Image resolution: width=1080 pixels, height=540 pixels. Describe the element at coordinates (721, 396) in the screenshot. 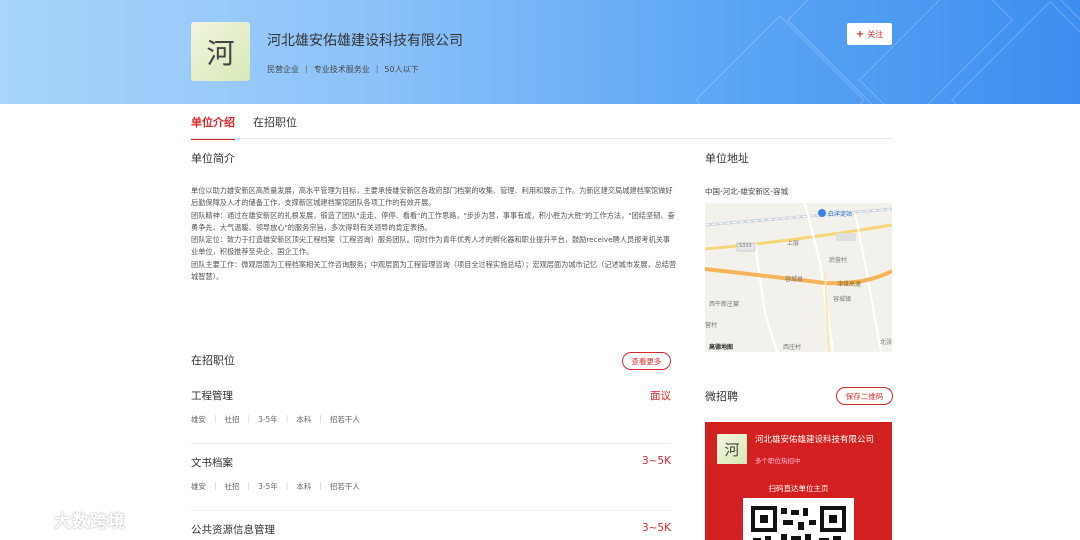

I see `micro-recruit-title: 微招聘` at that location.